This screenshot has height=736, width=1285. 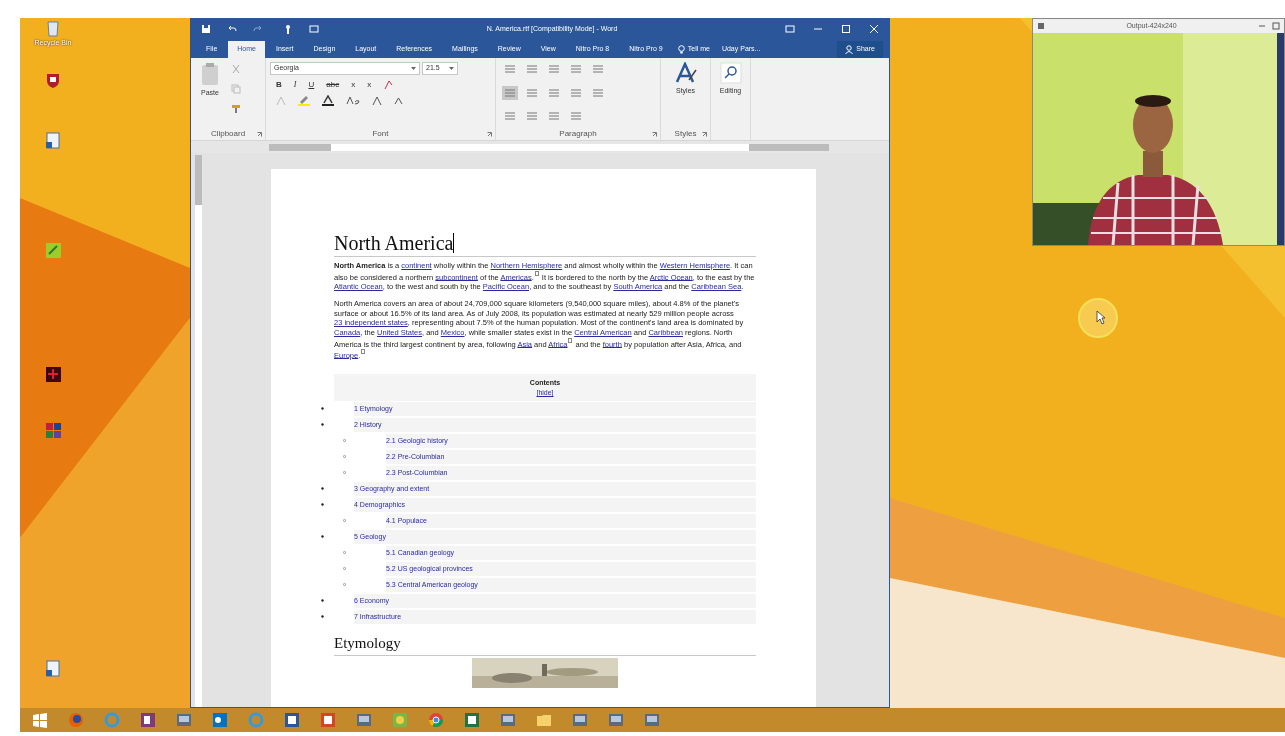 What do you see at coordinates (311, 85) in the screenshot?
I see `underline-button: U` at bounding box center [311, 85].